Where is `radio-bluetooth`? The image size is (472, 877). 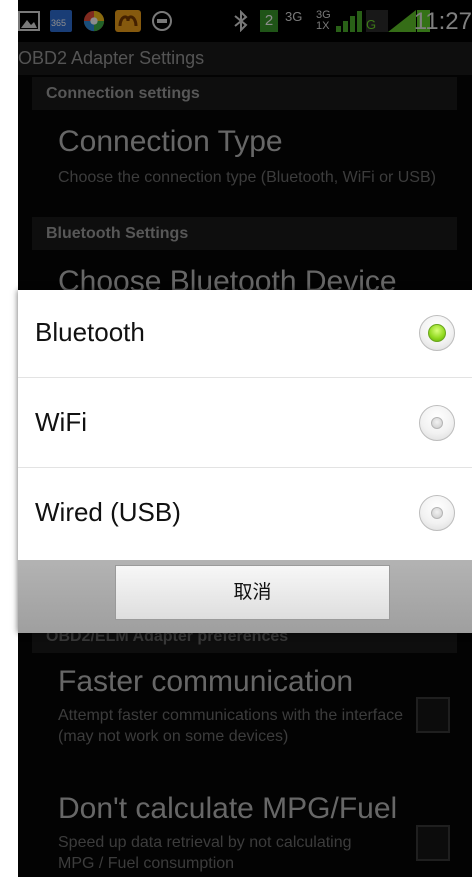
radio-bluetooth is located at coordinates (437, 333).